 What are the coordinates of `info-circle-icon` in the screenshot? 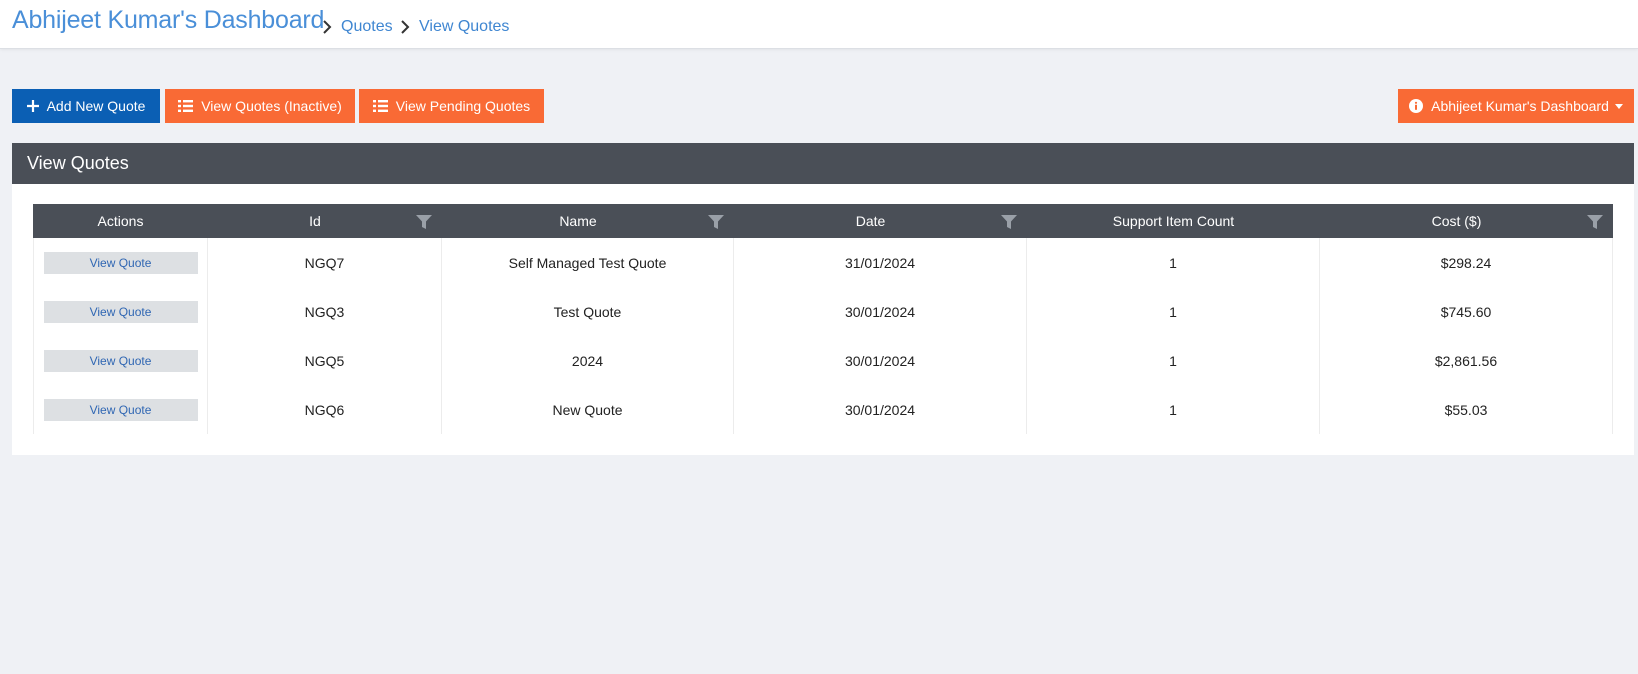 It's located at (1416, 106).